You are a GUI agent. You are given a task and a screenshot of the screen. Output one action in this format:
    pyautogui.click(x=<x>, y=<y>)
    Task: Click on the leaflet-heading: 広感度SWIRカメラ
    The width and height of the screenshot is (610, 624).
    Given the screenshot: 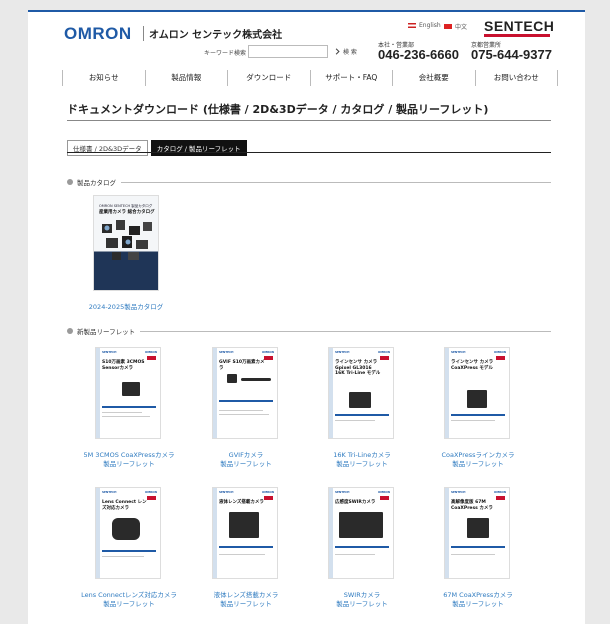 What is the action you would take?
    pyautogui.click(x=355, y=502)
    